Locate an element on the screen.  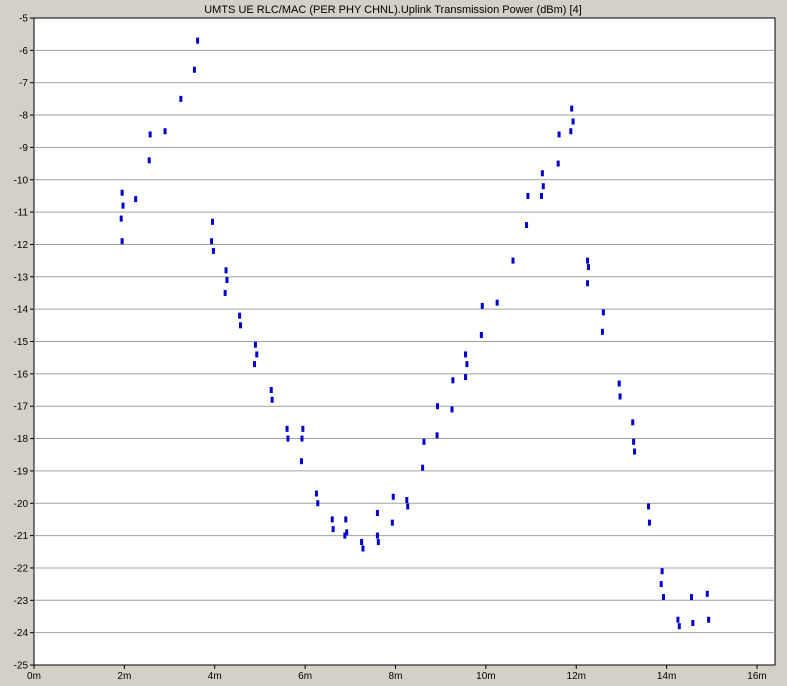
x-tick-label: 14m is located at coordinates (666, 676).